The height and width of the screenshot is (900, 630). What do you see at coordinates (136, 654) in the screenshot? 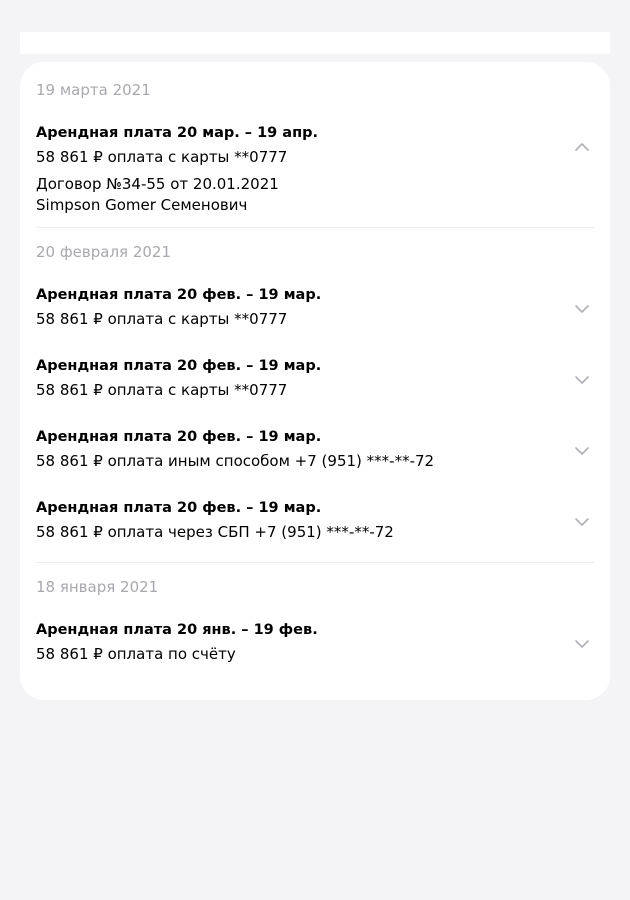
I see `payment-subtitle: 58 861 ₽ оплата по счёту` at bounding box center [136, 654].